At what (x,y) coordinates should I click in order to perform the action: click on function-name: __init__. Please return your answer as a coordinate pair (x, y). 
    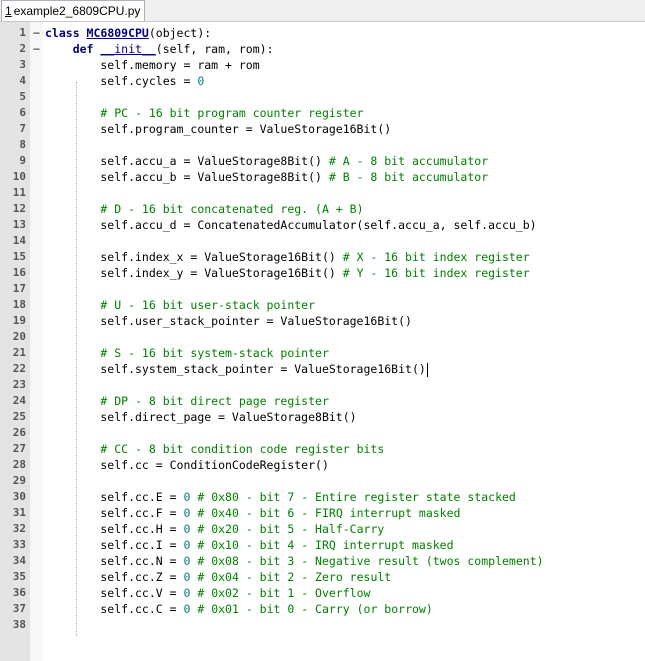
    Looking at the image, I should click on (128, 49).